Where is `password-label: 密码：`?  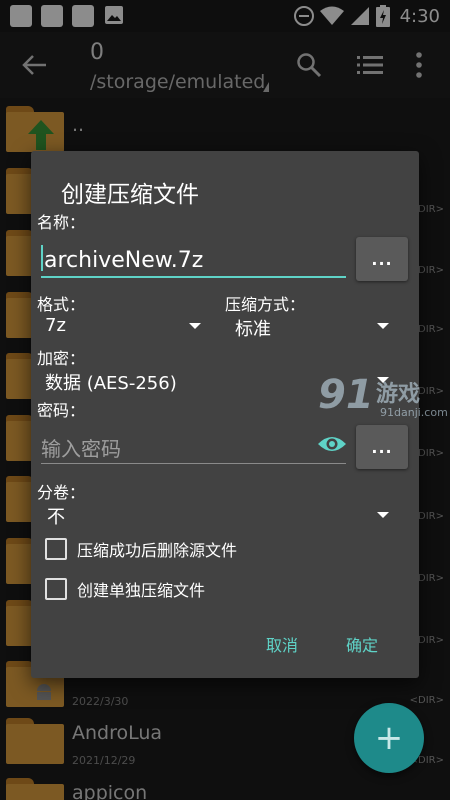 password-label: 密码： is located at coordinates (61, 410).